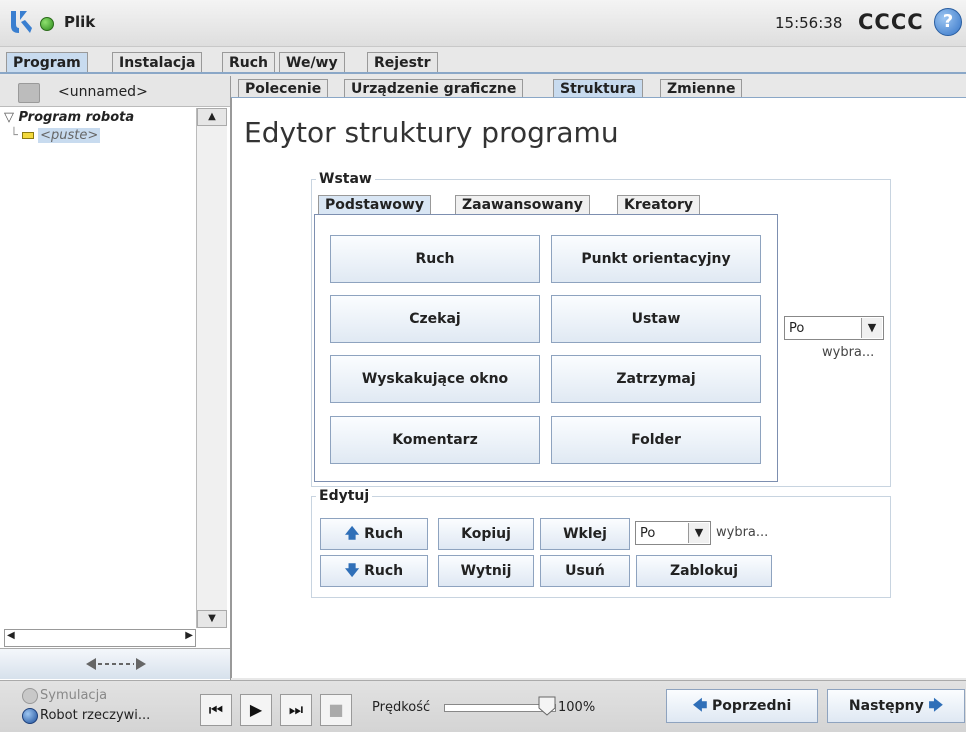 This screenshot has width=966, height=732. I want to click on delete-button: Usuń, so click(585, 571).